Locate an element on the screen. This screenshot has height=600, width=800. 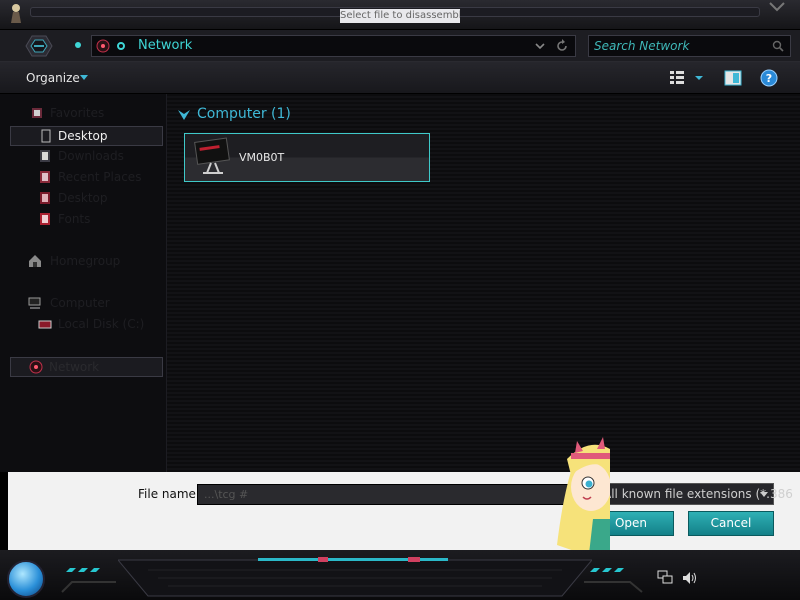
window-title: Select file to disassemble is located at coordinates (400, 16).